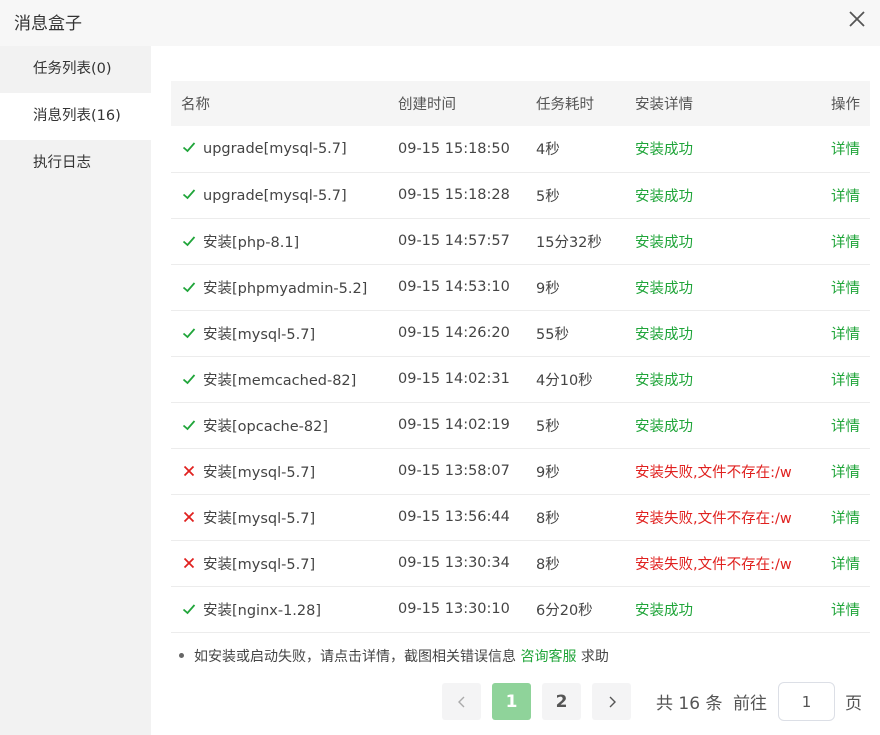 The width and height of the screenshot is (880, 735). Describe the element at coordinates (355, 657) in the screenshot. I see `tip-text: 如安装或启动失败，请点击详情，截图相关错误信息` at that location.